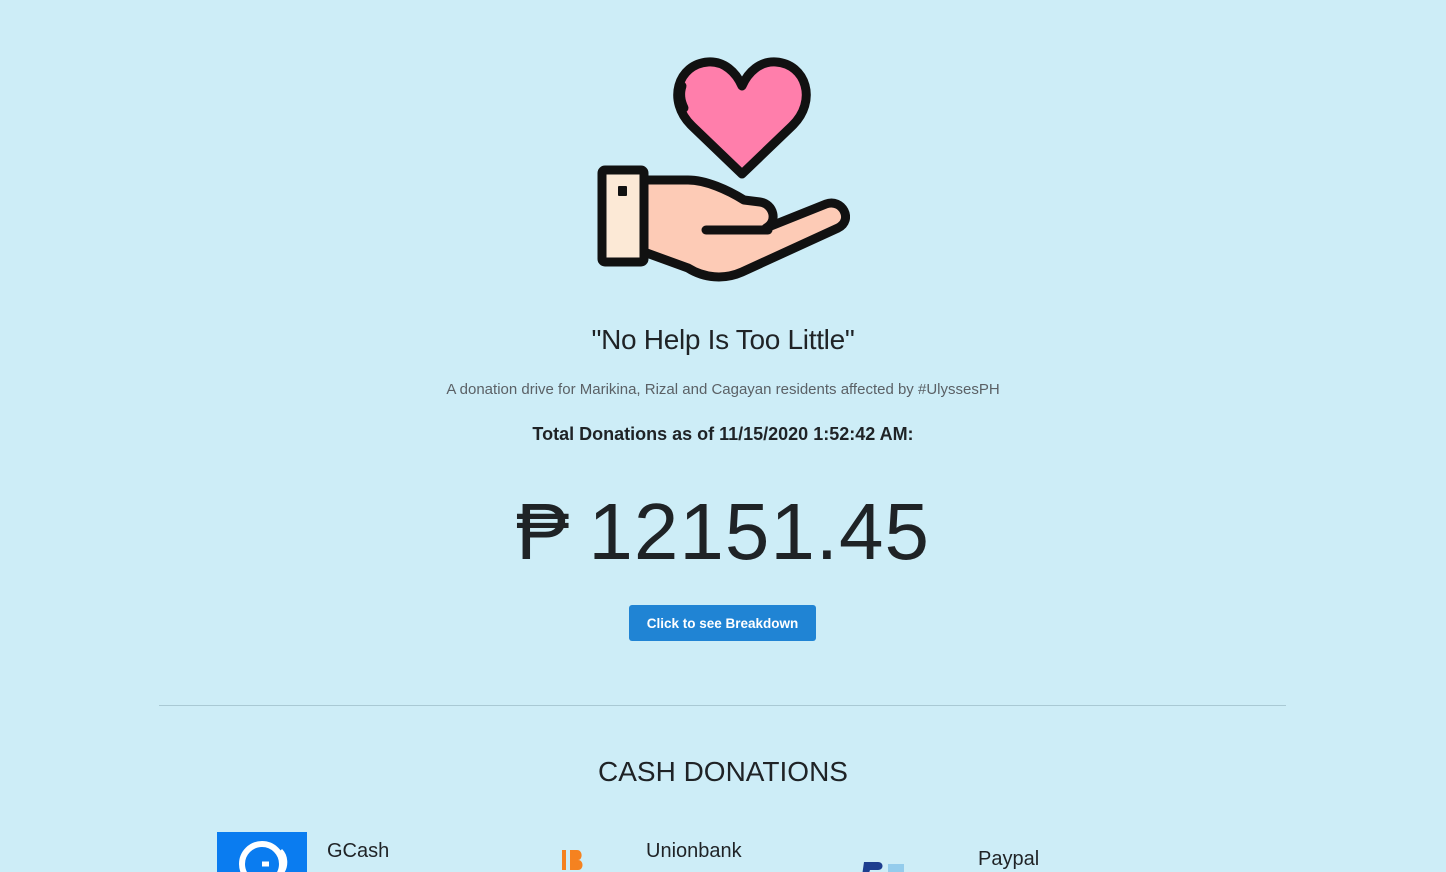 The width and height of the screenshot is (1446, 872). What do you see at coordinates (723, 339) in the screenshot?
I see `page-title: "No Help Is Too Little"` at bounding box center [723, 339].